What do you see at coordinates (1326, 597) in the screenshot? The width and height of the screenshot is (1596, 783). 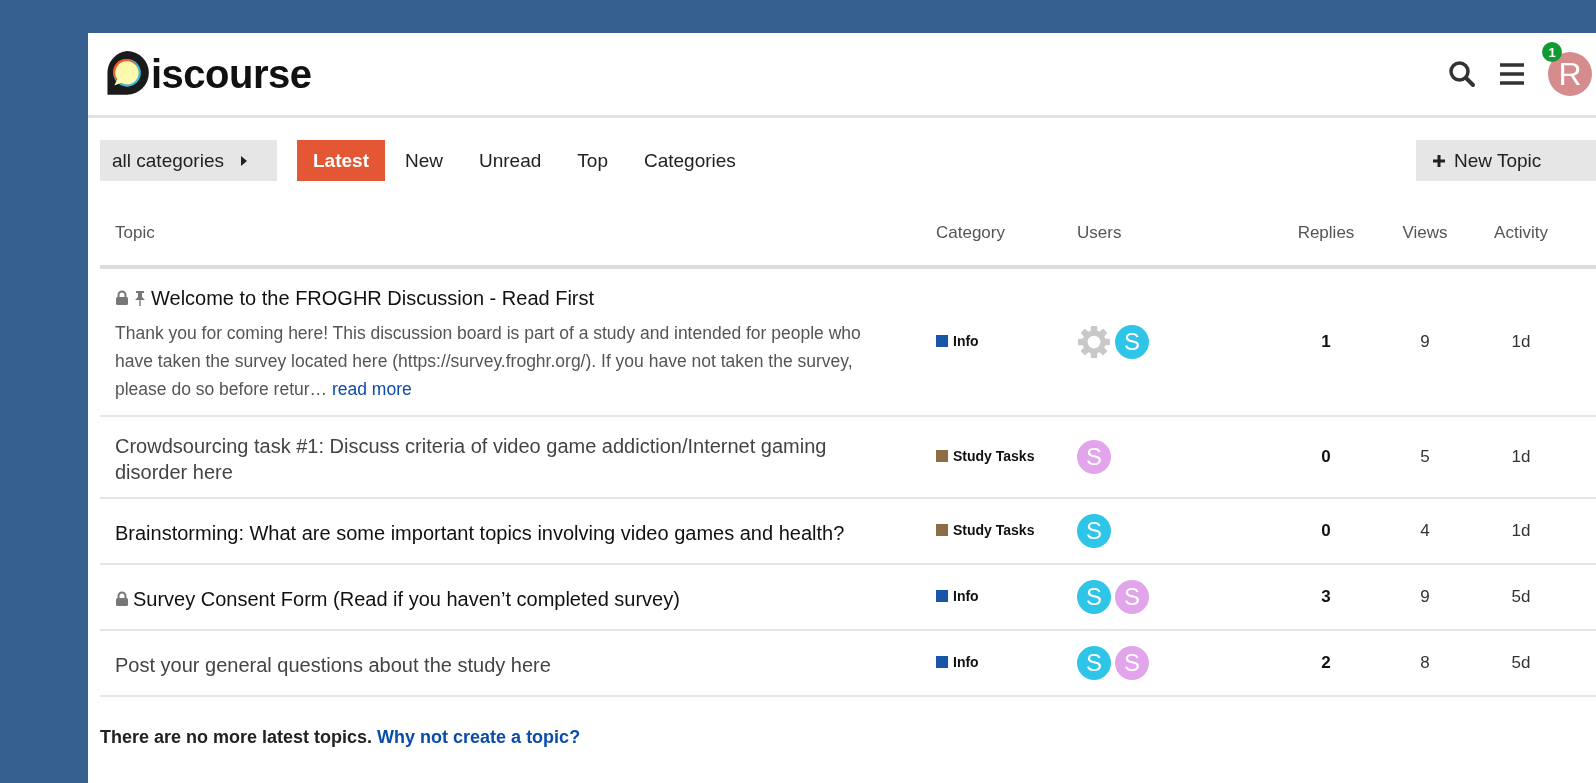 I see `replies-count: 3` at bounding box center [1326, 597].